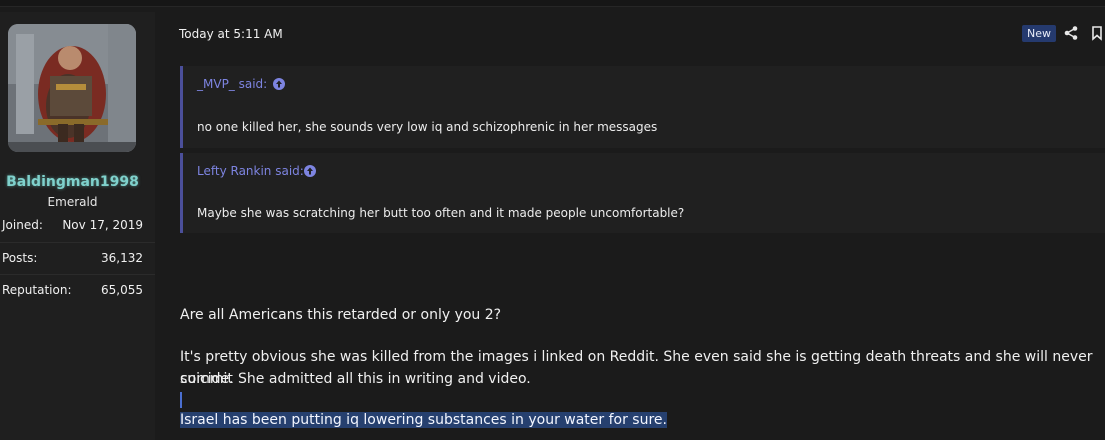 The height and width of the screenshot is (440, 1105). What do you see at coordinates (77, 257) in the screenshot?
I see `stat-posts: Posts: 36,132` at bounding box center [77, 257].